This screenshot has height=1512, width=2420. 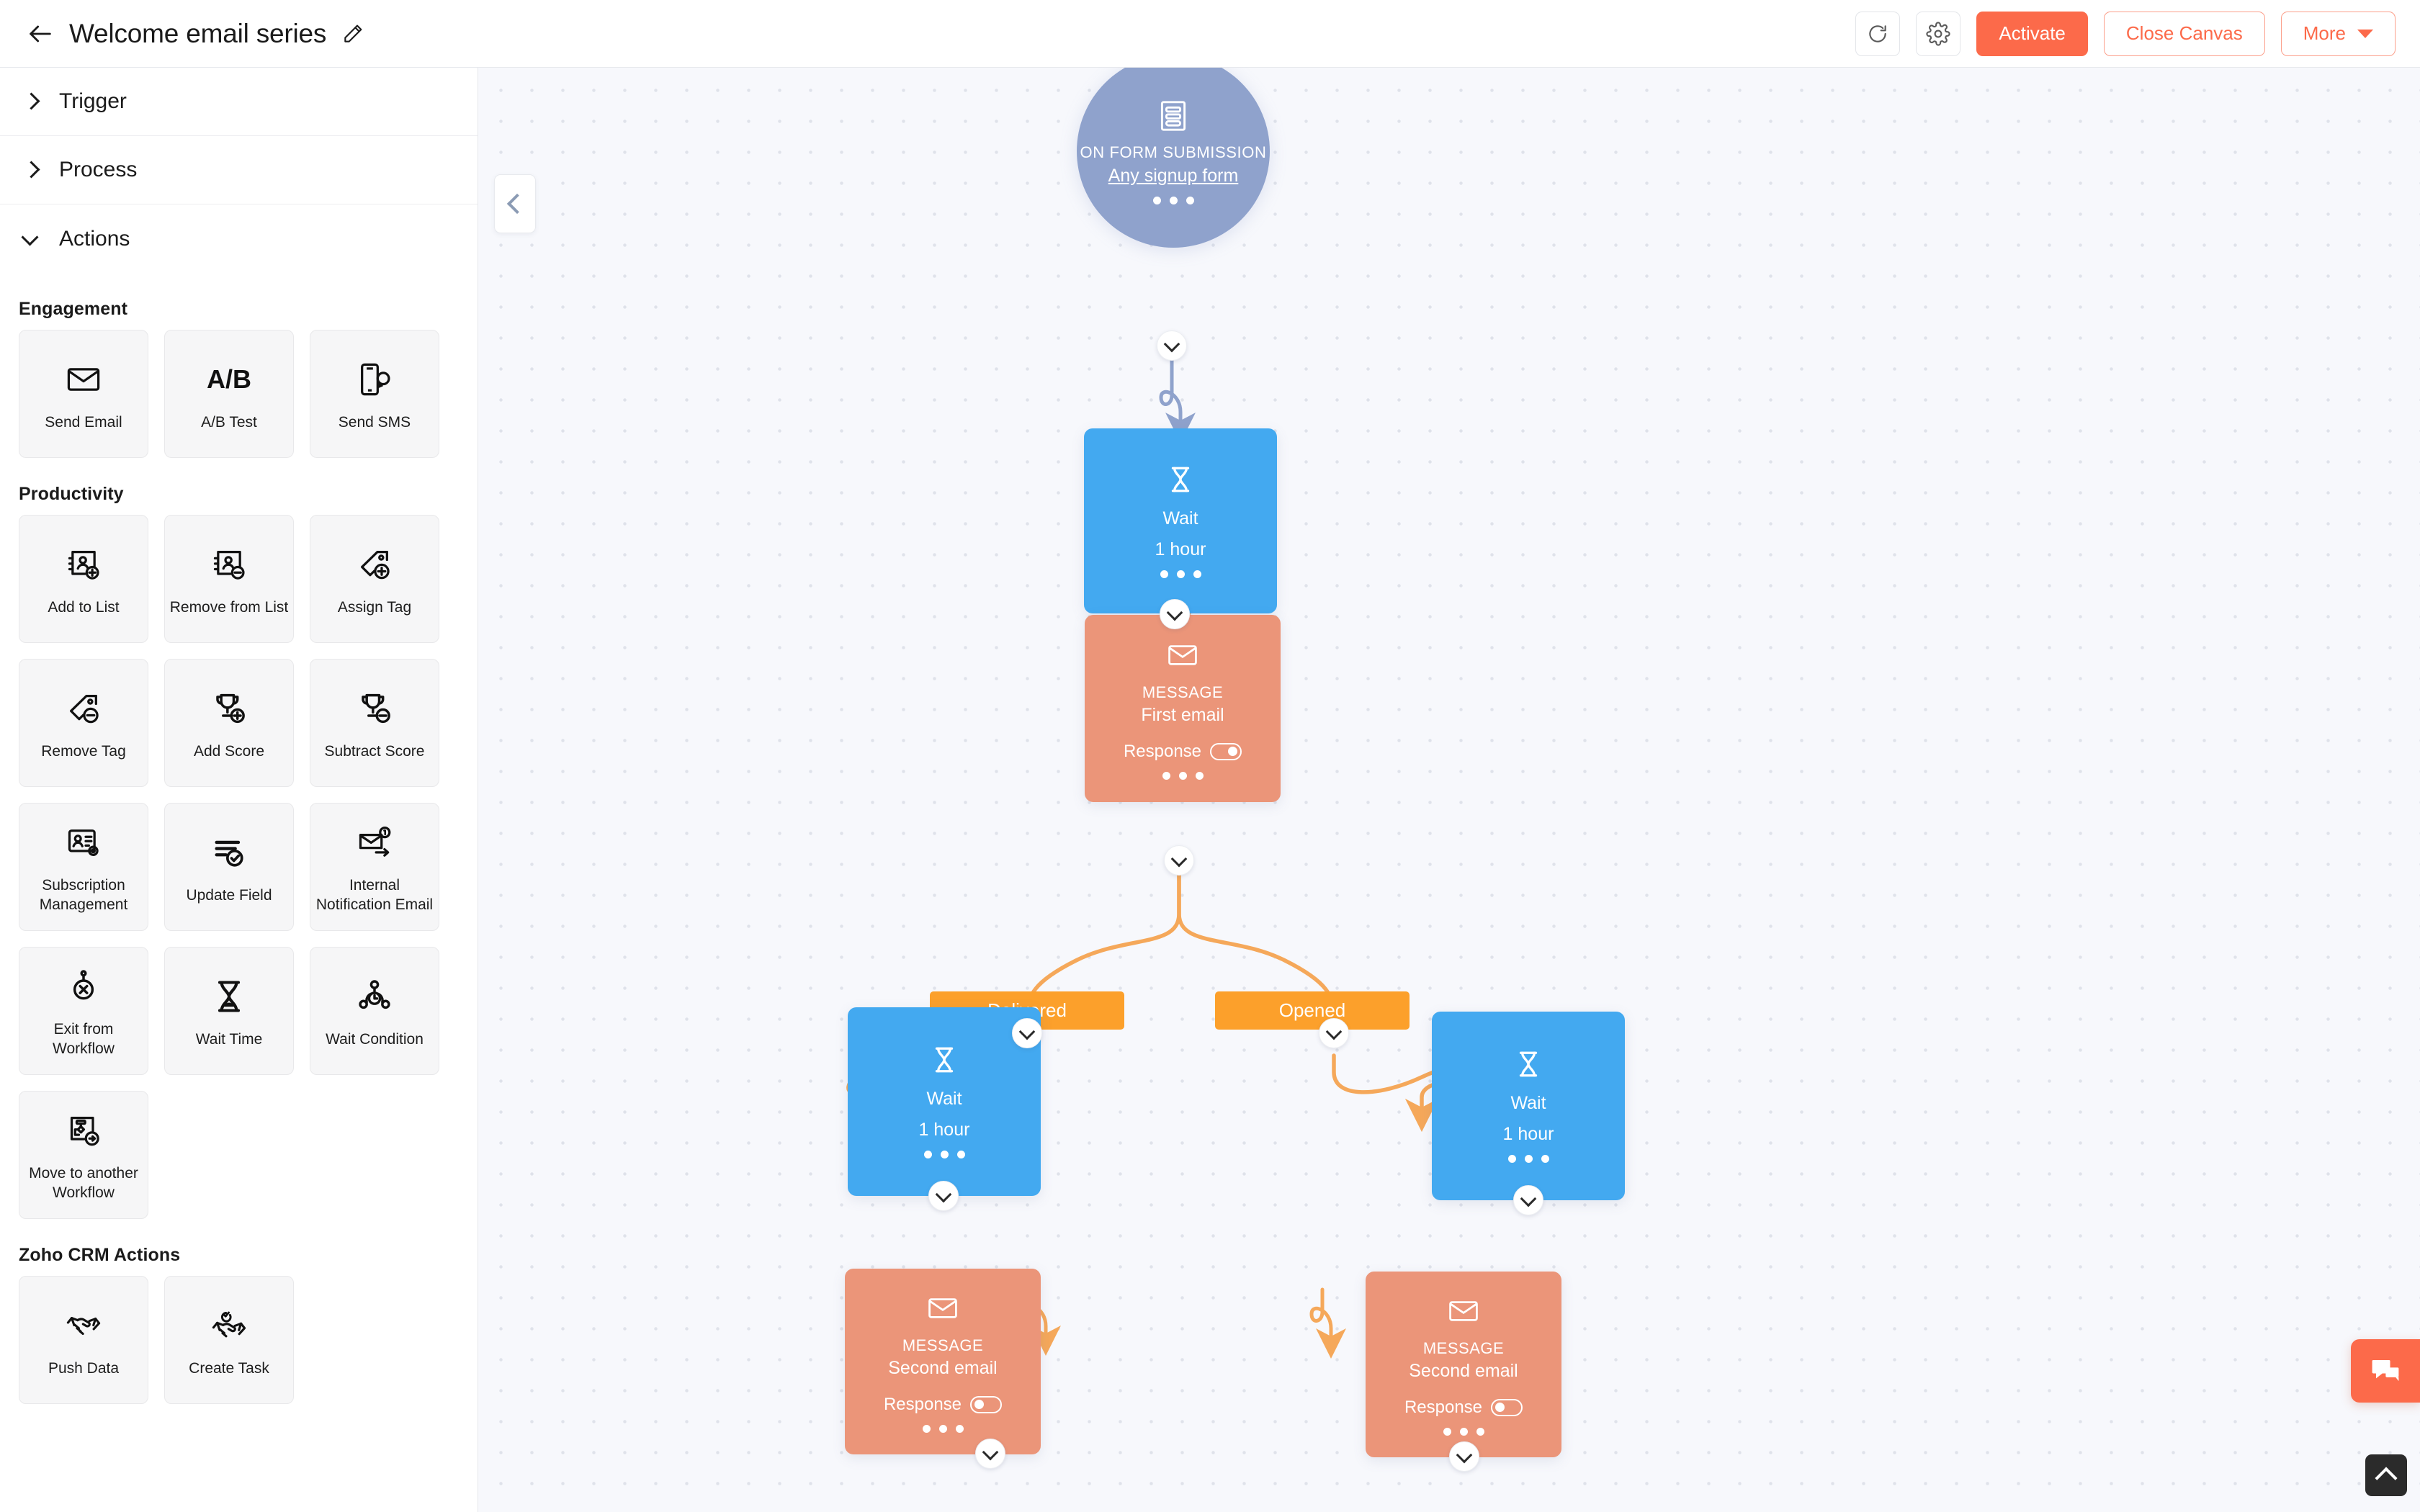 What do you see at coordinates (1878, 33) in the screenshot?
I see `refresh-icon` at bounding box center [1878, 33].